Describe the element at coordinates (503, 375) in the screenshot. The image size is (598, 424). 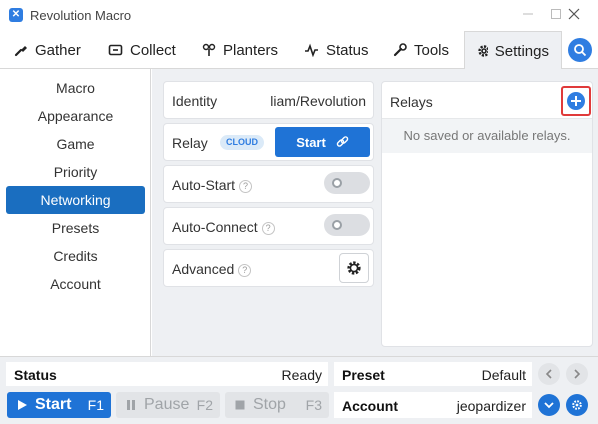
I see `preset-value: Default` at that location.